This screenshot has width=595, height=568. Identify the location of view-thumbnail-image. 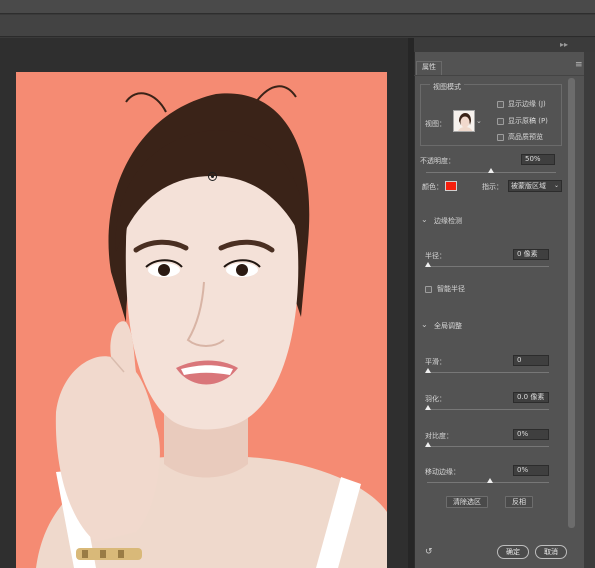
(464, 121).